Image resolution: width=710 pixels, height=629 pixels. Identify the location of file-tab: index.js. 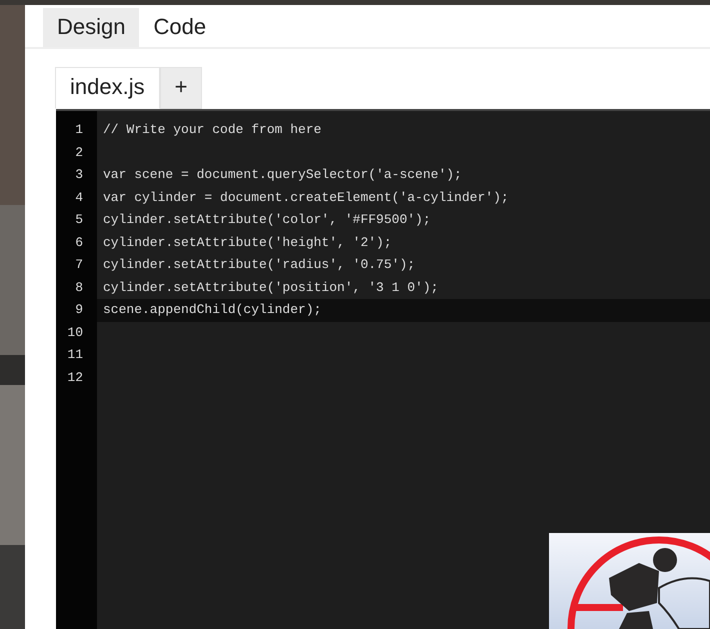
(107, 88).